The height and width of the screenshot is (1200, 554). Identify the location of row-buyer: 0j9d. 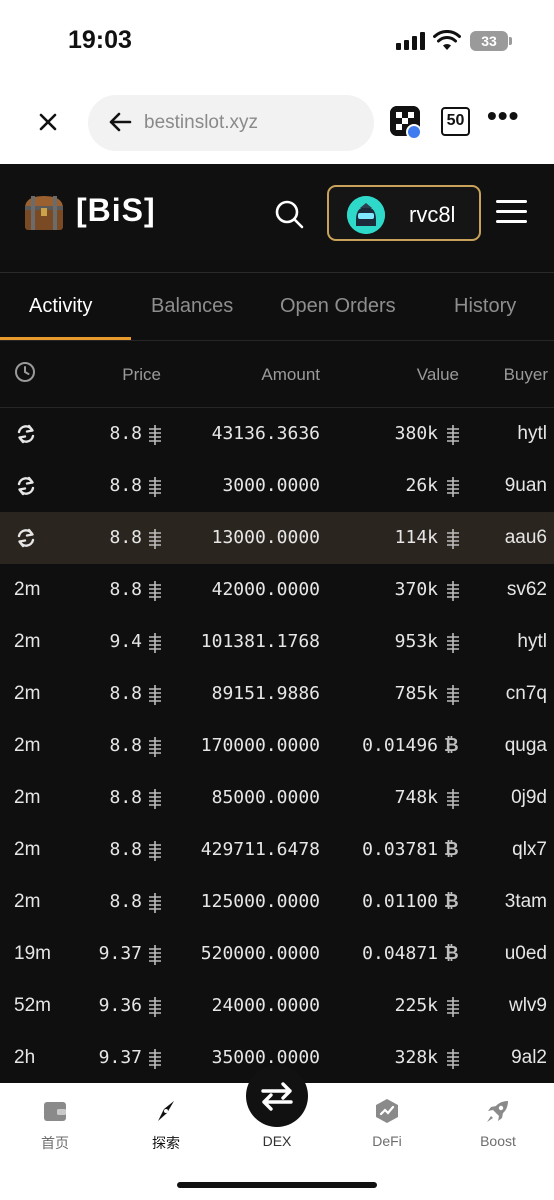
(529, 798).